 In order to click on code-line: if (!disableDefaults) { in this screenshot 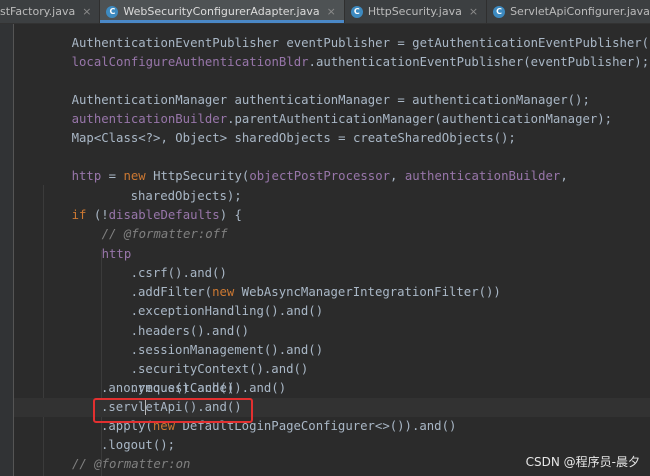, I will do `click(142, 204)`.